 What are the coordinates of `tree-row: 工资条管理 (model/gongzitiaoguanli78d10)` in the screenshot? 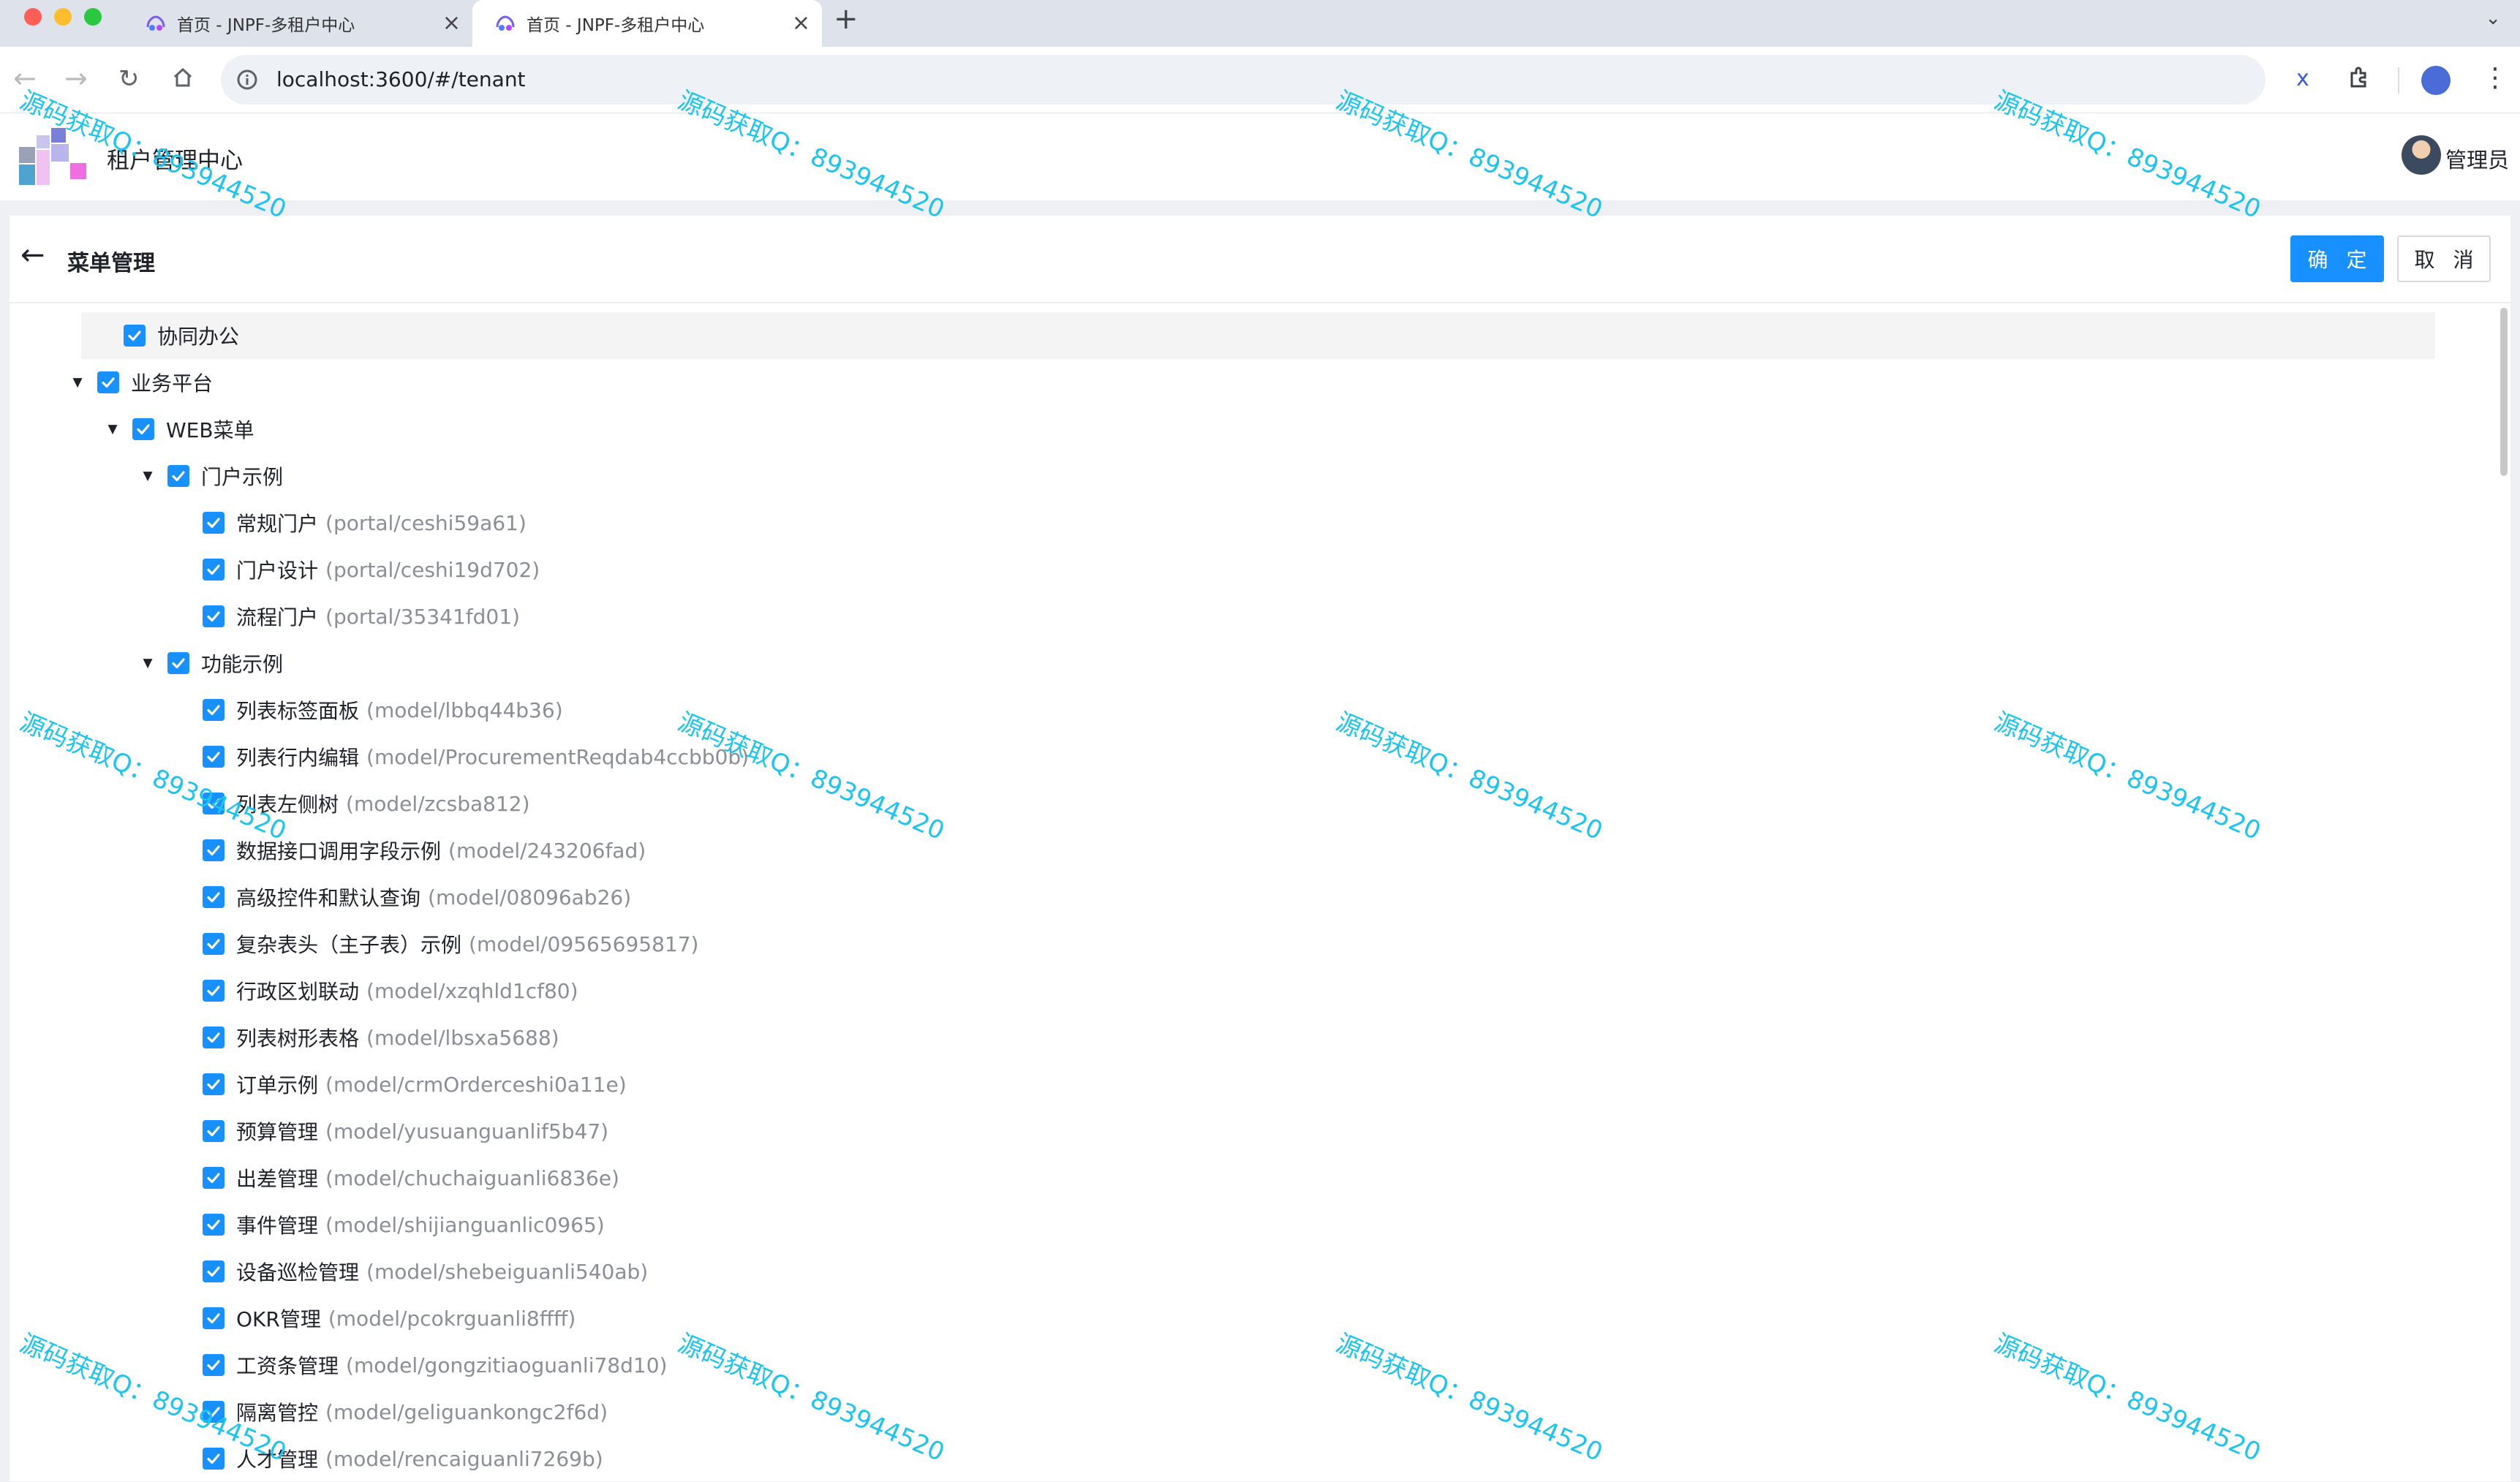 It's located at (1249, 1365).